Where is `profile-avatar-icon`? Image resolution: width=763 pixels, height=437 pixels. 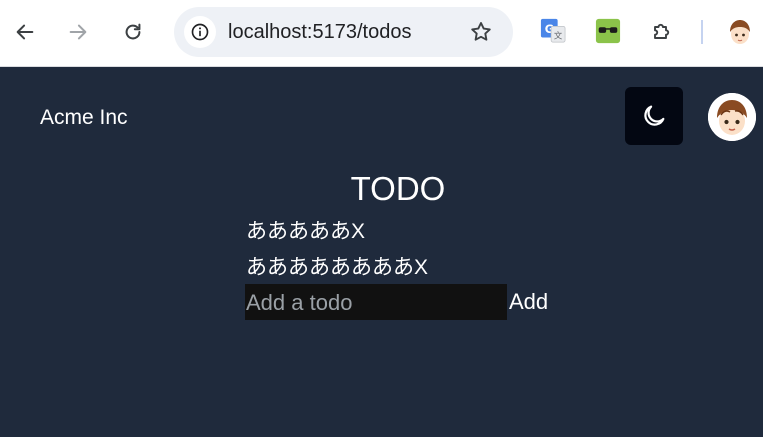
profile-avatar-icon is located at coordinates (740, 32).